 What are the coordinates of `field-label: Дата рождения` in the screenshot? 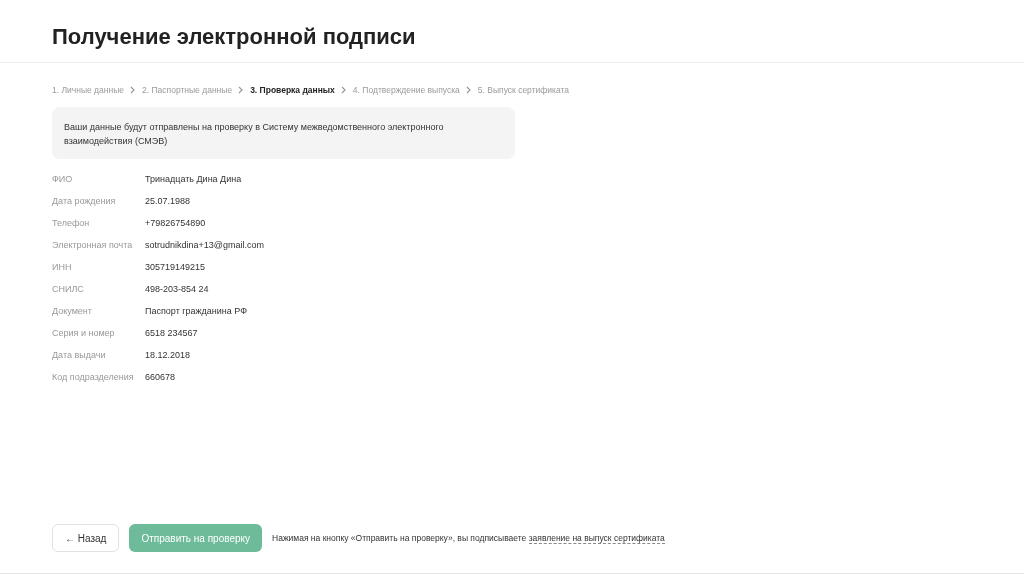 It's located at (84, 201).